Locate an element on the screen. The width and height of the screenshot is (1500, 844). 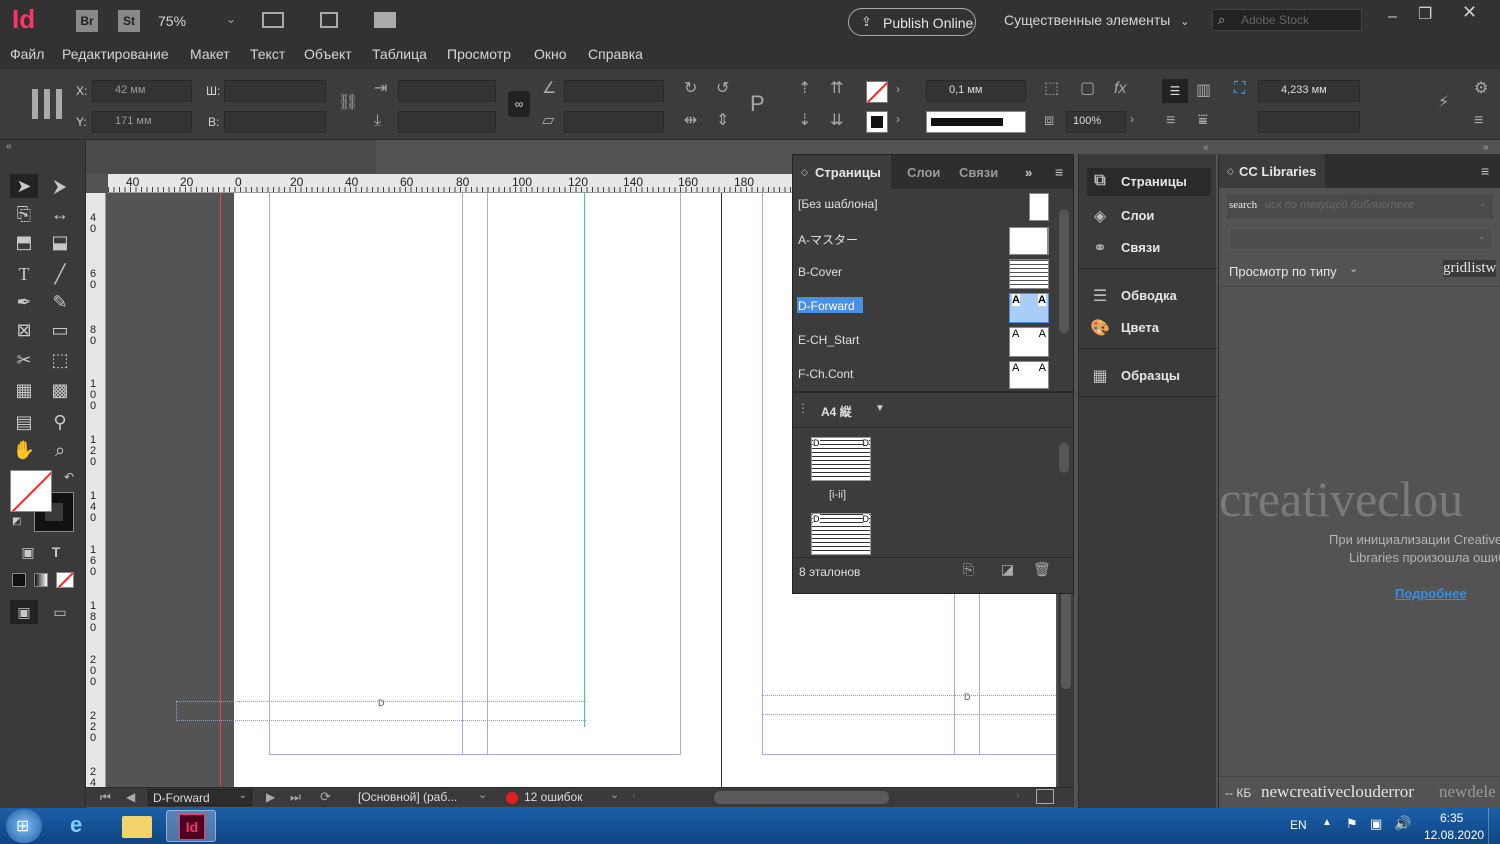
gradient-swatch-tool-icon: ▦ is located at coordinates (24, 390).